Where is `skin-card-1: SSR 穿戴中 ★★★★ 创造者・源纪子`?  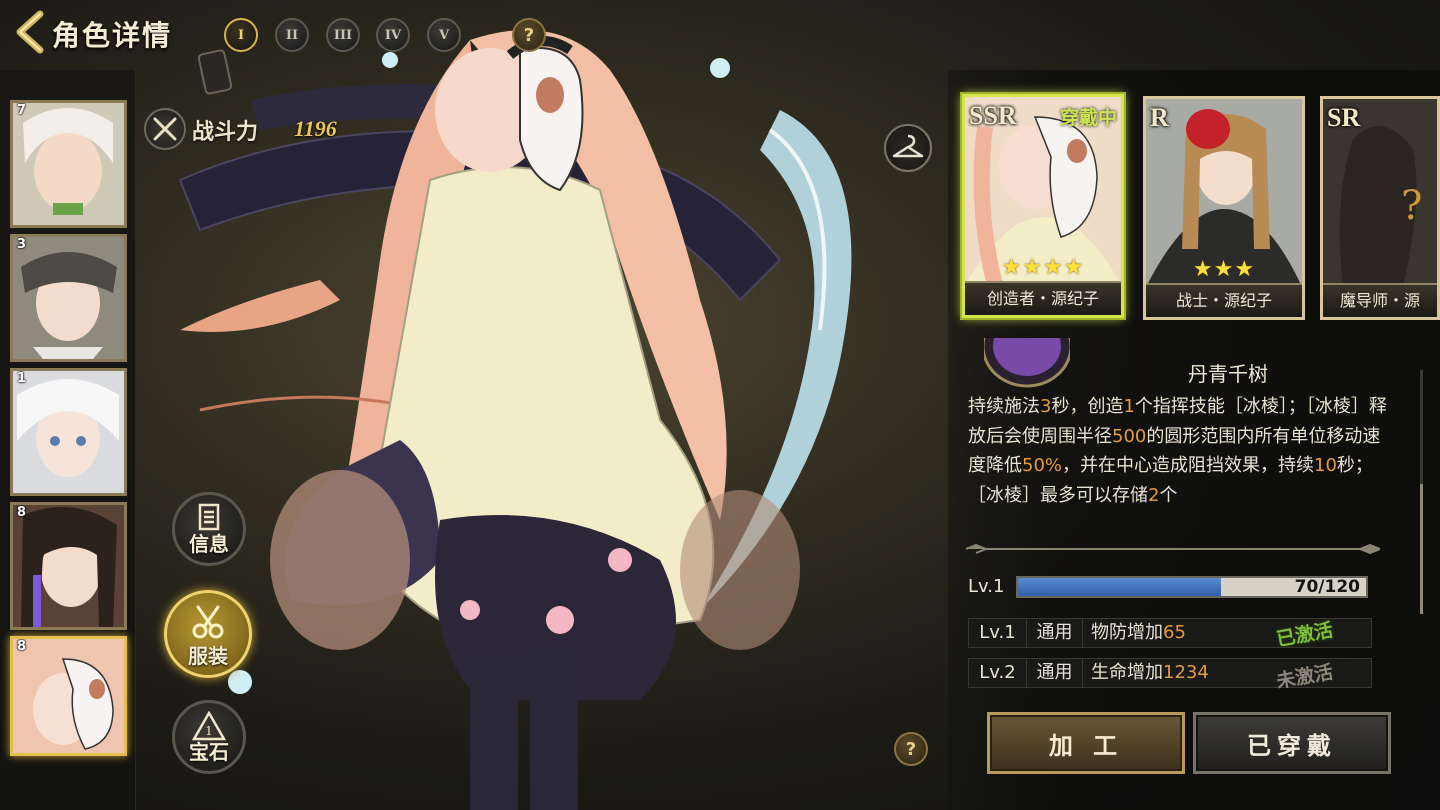
skin-card-1: SSR 穿戴中 ★★★★ 创造者・源纪子 is located at coordinates (1043, 206).